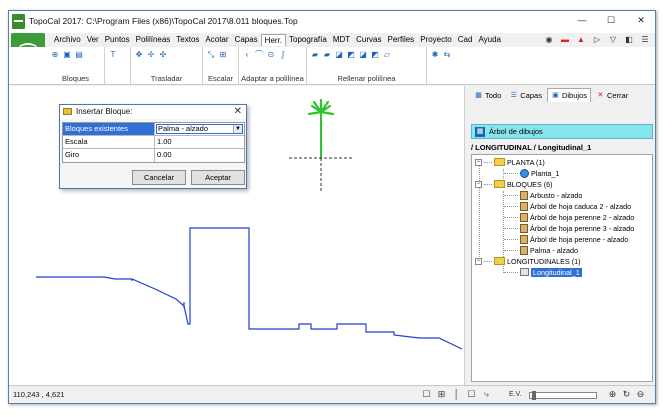 This screenshot has height=417, width=672. Describe the element at coordinates (640, 394) in the screenshot. I see `zoom-out-icon: ⊖` at that location.